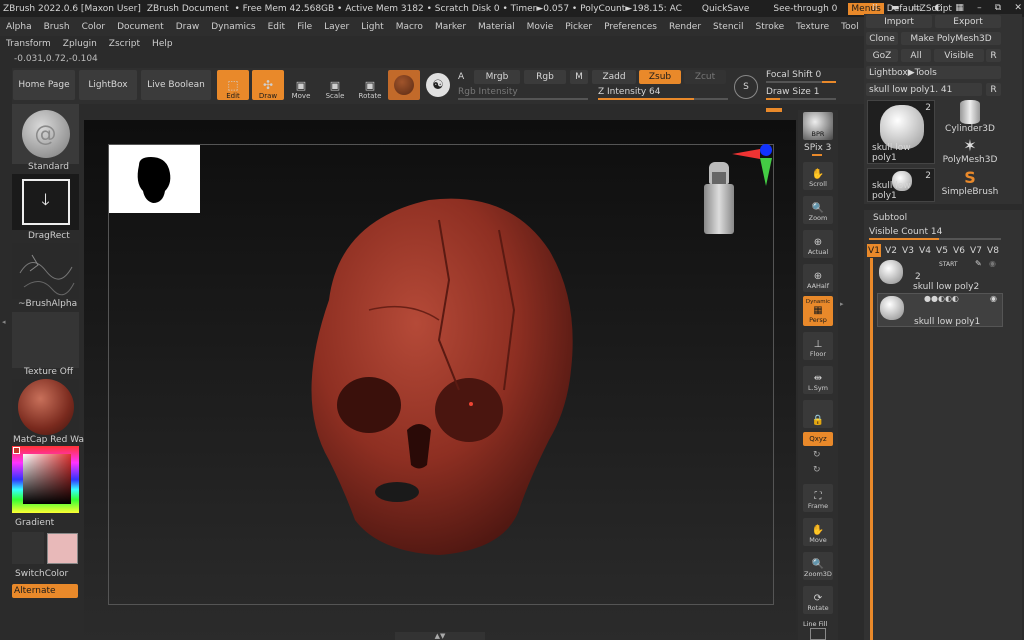  Describe the element at coordinates (404, 85) in the screenshot. I see `material-swatch-button` at that location.